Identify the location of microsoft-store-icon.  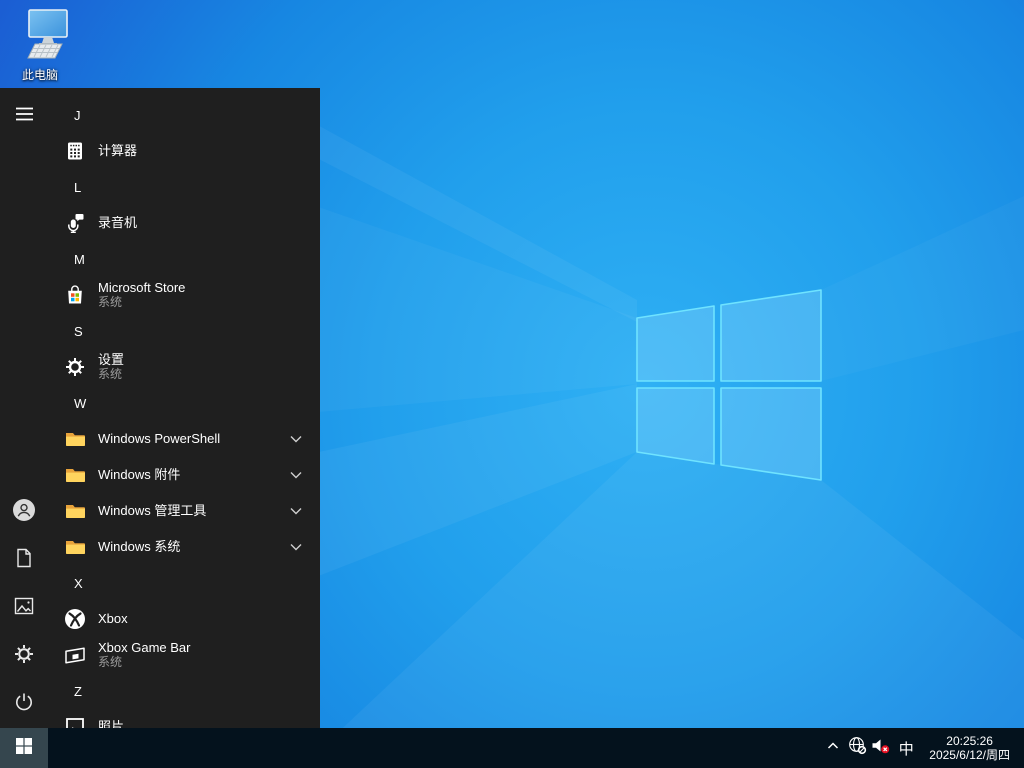
(75, 295).